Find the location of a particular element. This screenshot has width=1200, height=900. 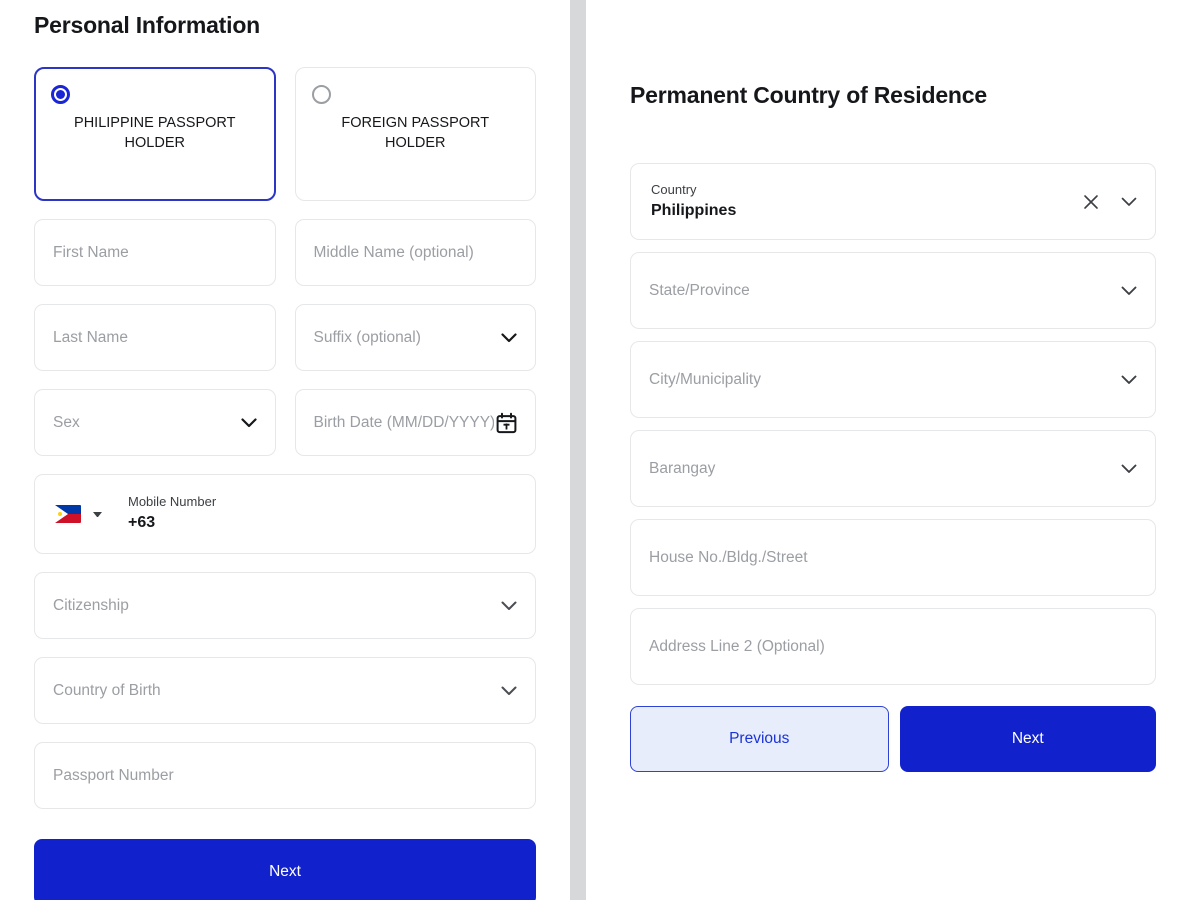

demographic-row: Sex Birth Date (MM/DD/YYYY) is located at coordinates (285, 422).